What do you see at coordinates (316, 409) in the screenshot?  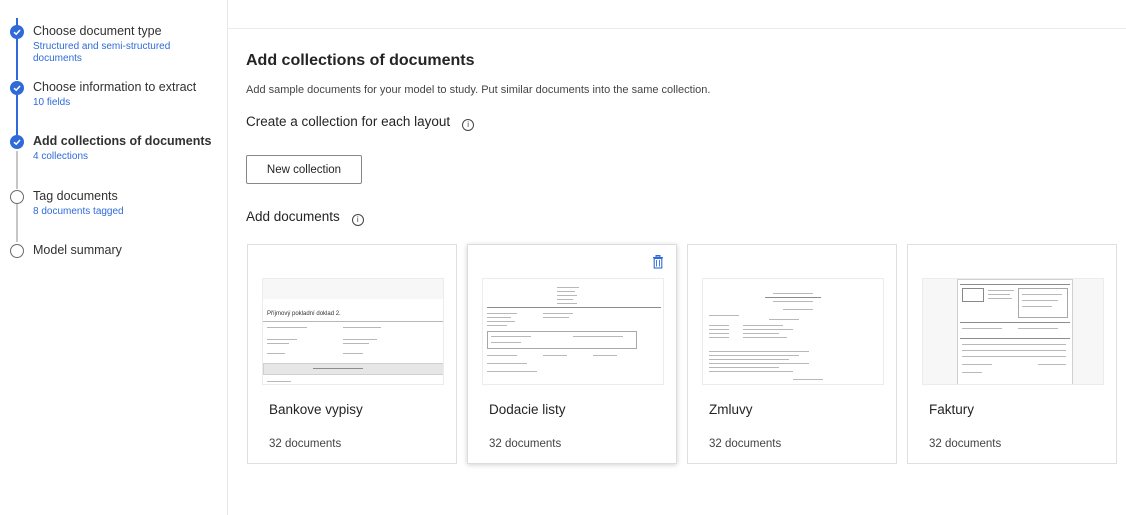 I see `collection-name: Bankove vypisy` at bounding box center [316, 409].